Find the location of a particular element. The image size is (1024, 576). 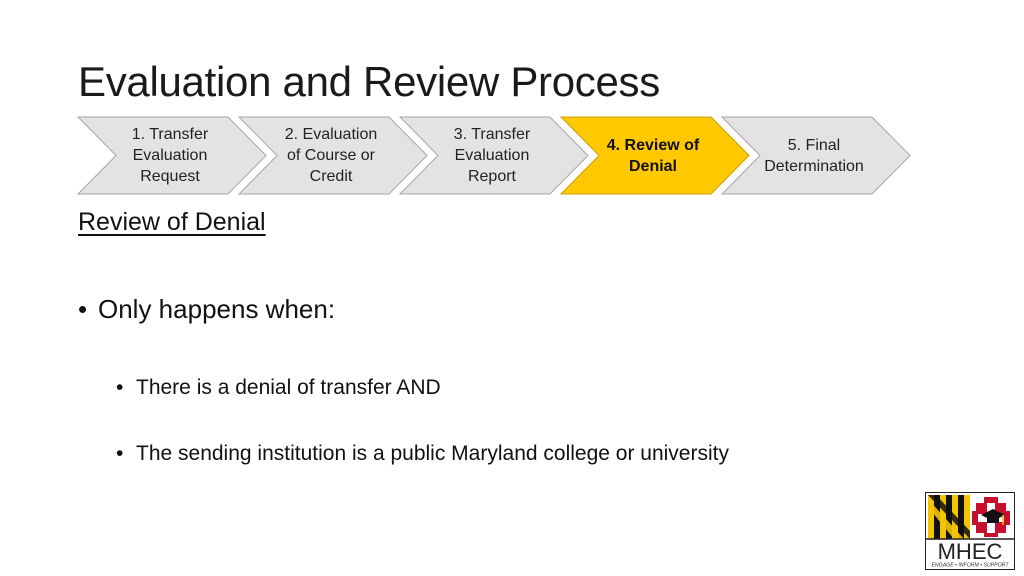

maryland-flag-icon: MHEC ENGAGE • INFORM • SUPPORT is located at coordinates (970, 532).